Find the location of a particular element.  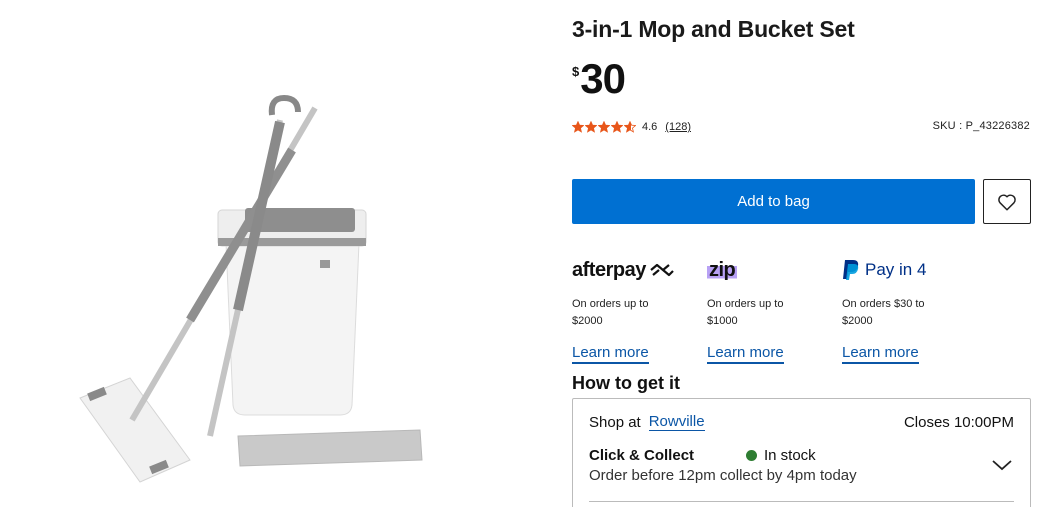

product-price: $ 30 is located at coordinates (599, 78).